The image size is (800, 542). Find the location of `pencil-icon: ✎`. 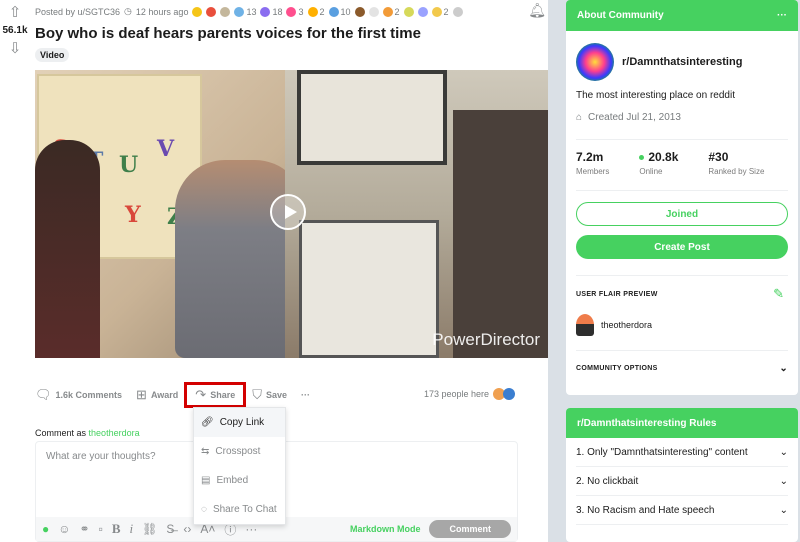

pencil-icon: ✎ is located at coordinates (778, 294).